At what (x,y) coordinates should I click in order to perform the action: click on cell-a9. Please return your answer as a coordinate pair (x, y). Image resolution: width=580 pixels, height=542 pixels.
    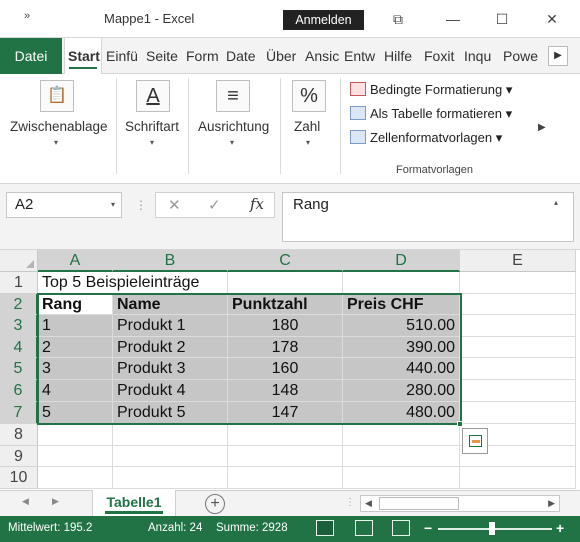
    Looking at the image, I should click on (75, 456).